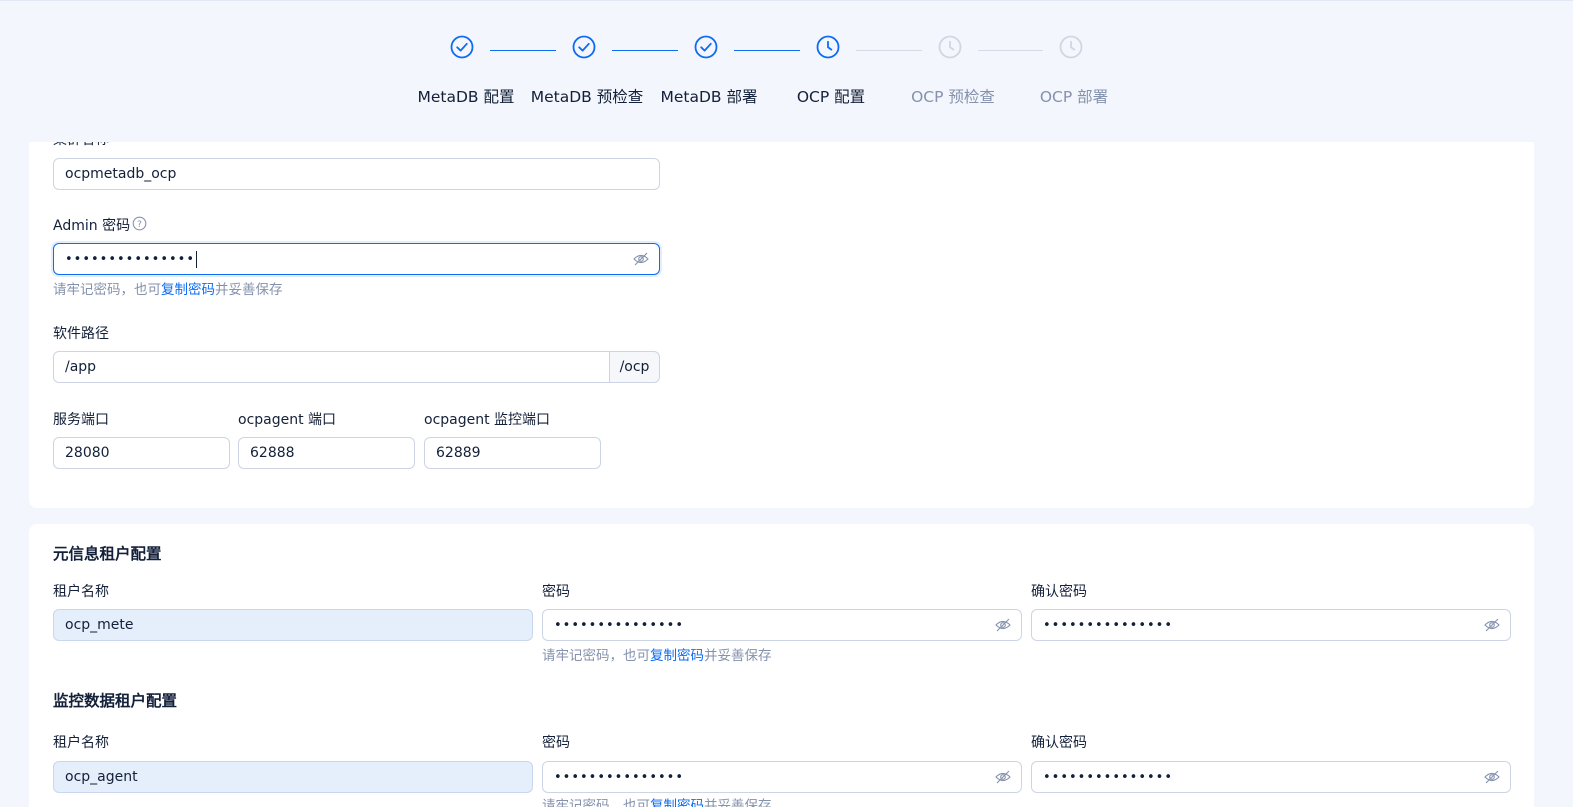 The height and width of the screenshot is (807, 1573). Describe the element at coordinates (782, 625) in the screenshot. I see `meta-password-input: •••••••••••••••` at that location.